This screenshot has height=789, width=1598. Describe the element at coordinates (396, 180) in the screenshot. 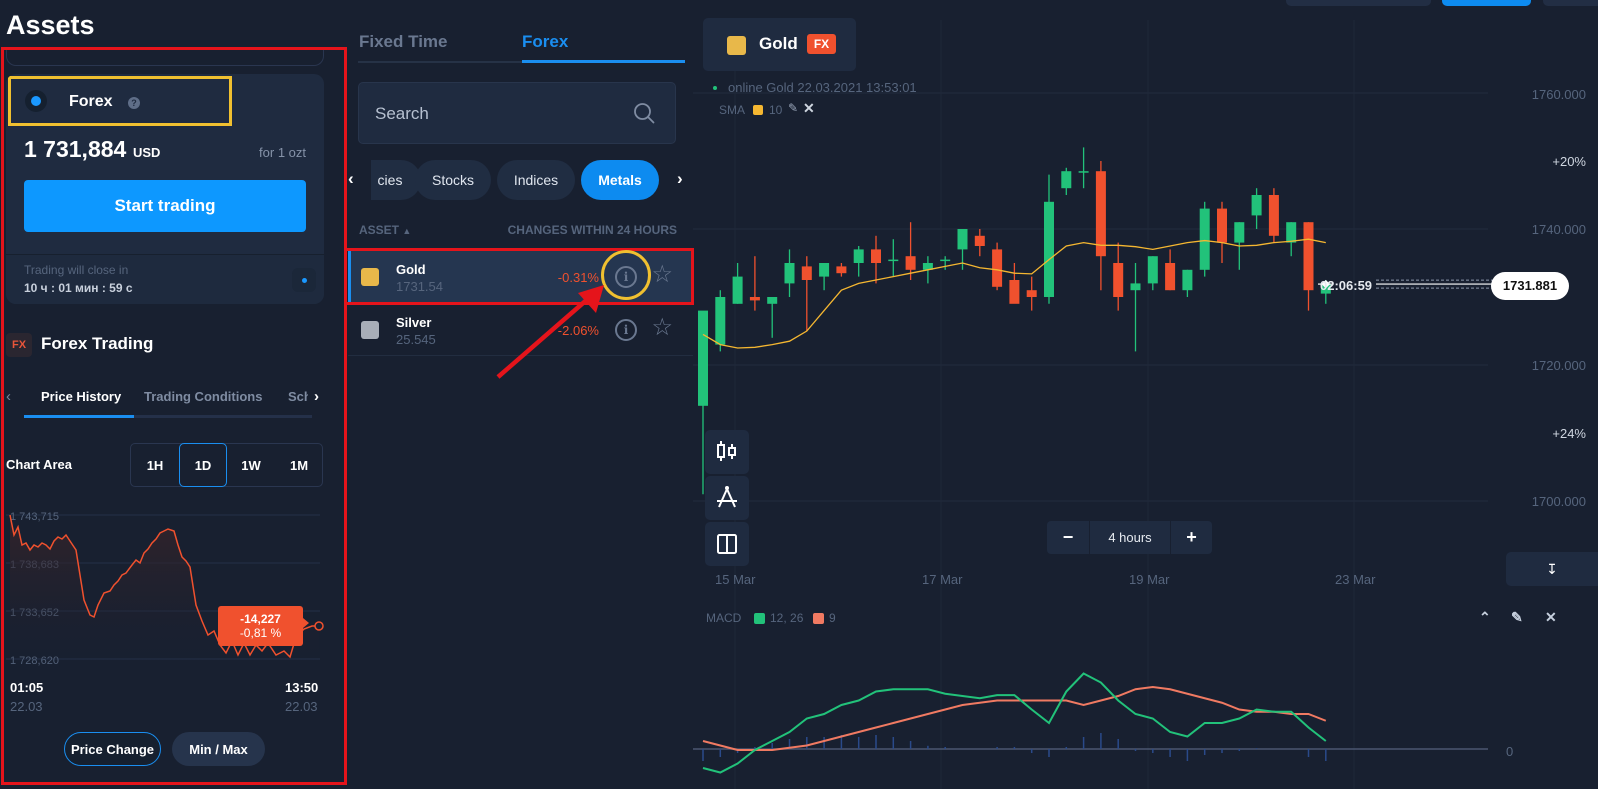

I see `category-currencies: cies` at that location.